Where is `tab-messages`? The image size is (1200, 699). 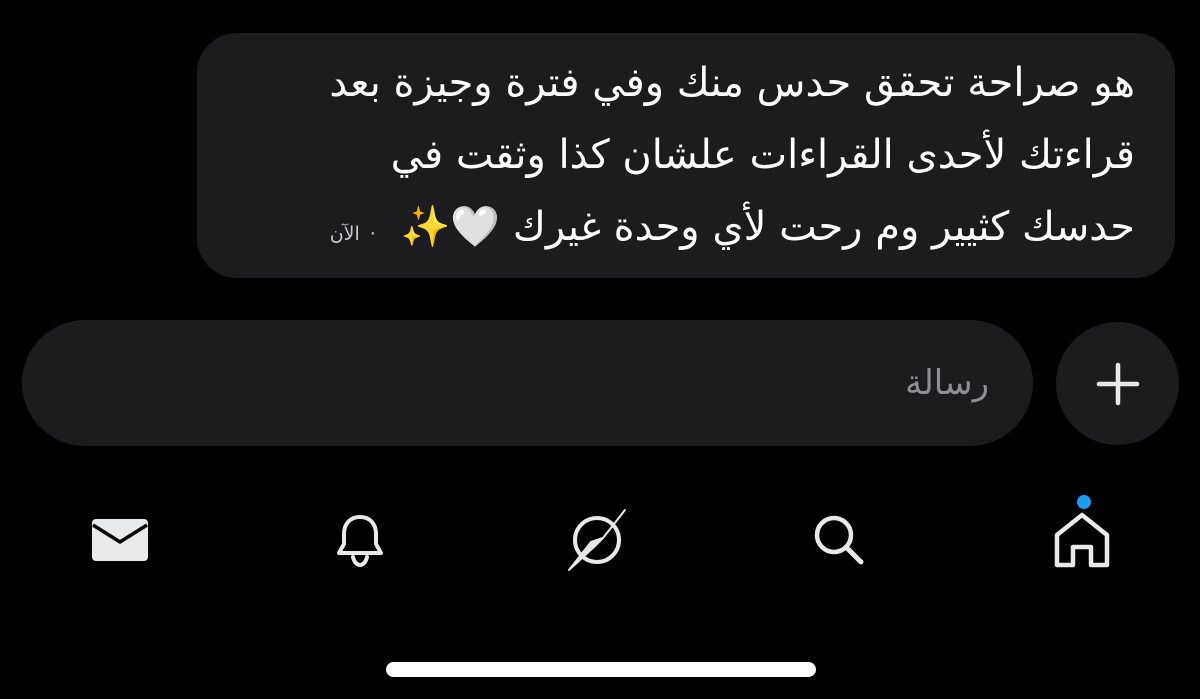
tab-messages is located at coordinates (120, 540).